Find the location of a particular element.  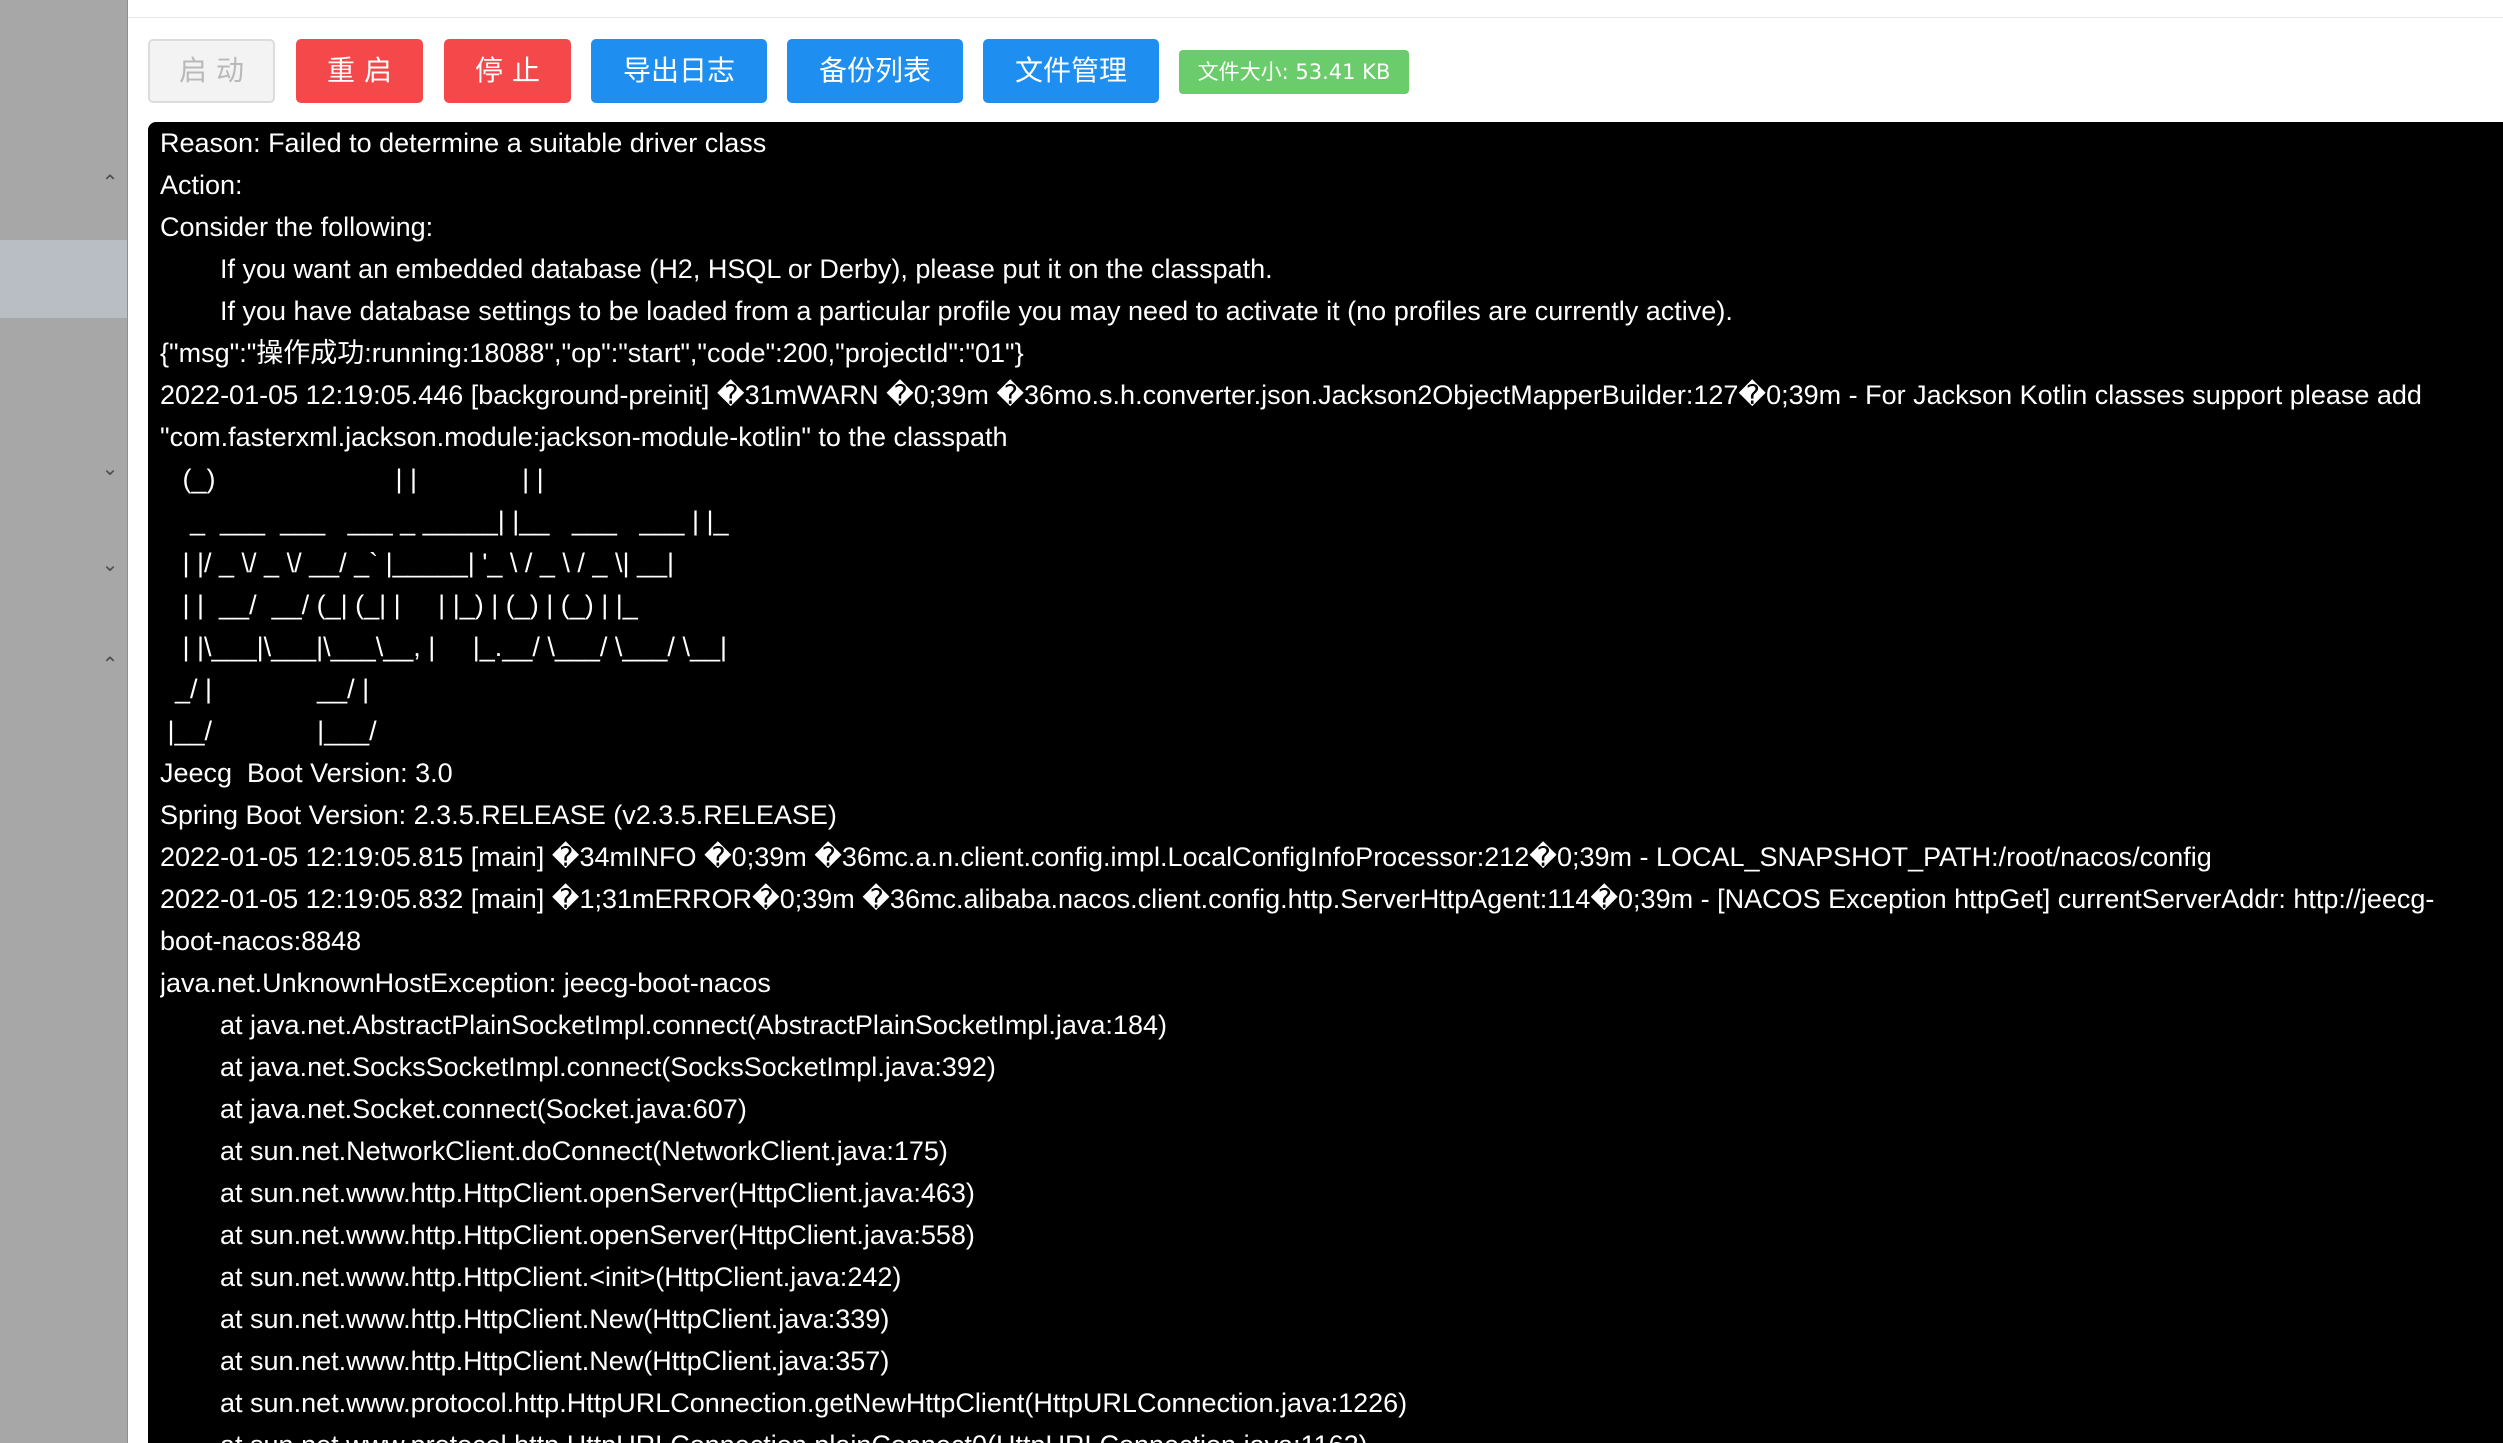

log-line: (_) | | | | is located at coordinates (352, 479).